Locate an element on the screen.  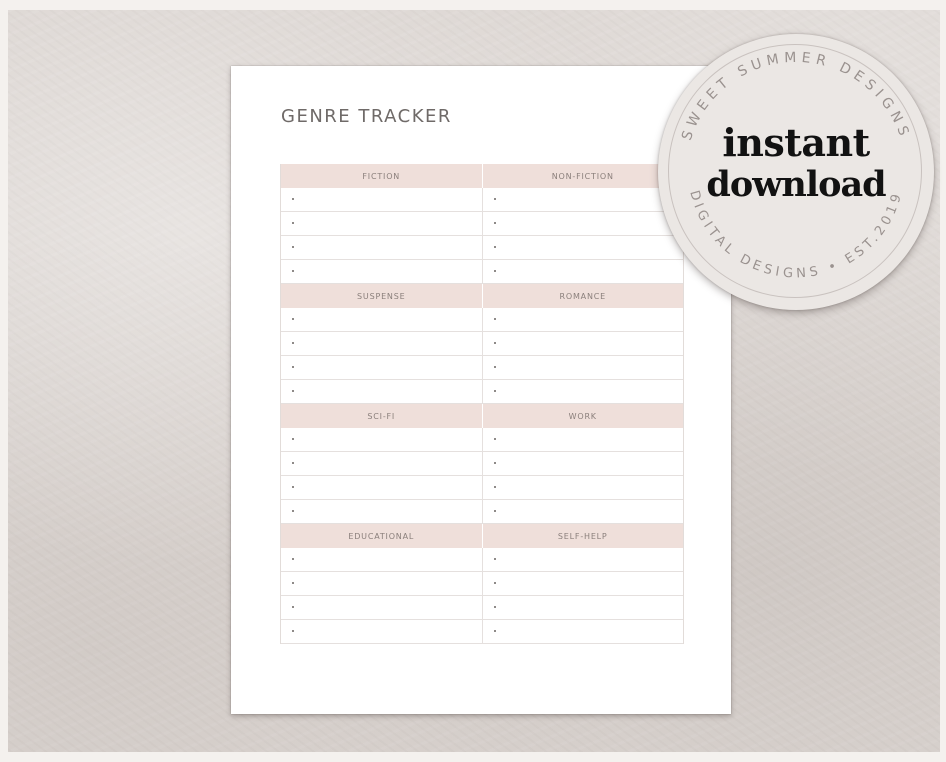
genre-section: SUSPENSE ROMANCE is located at coordinates (482, 344).